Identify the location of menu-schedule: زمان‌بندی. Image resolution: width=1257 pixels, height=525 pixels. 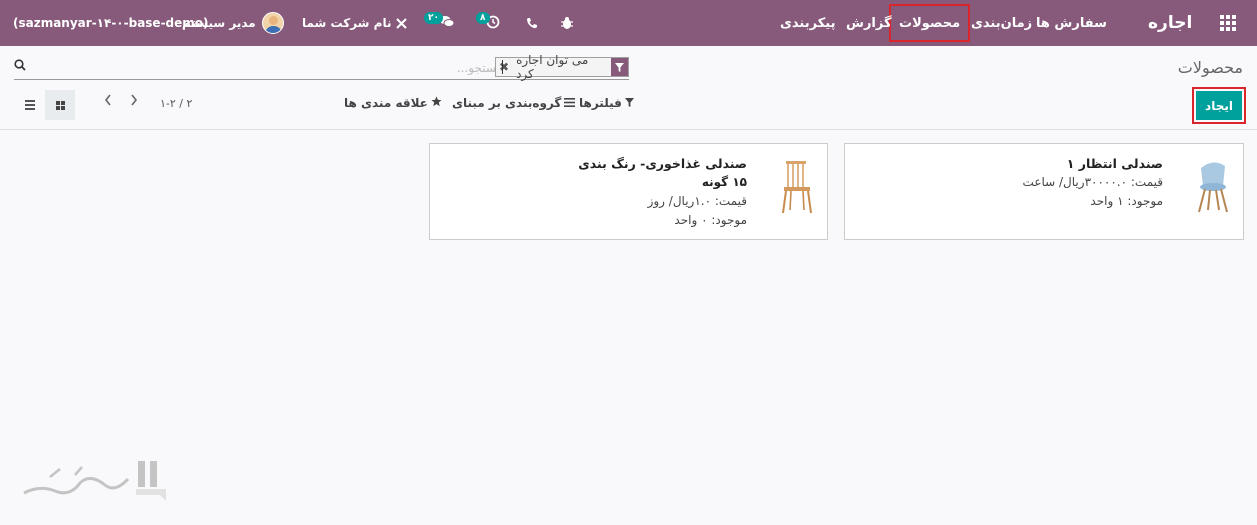
(1001, 23).